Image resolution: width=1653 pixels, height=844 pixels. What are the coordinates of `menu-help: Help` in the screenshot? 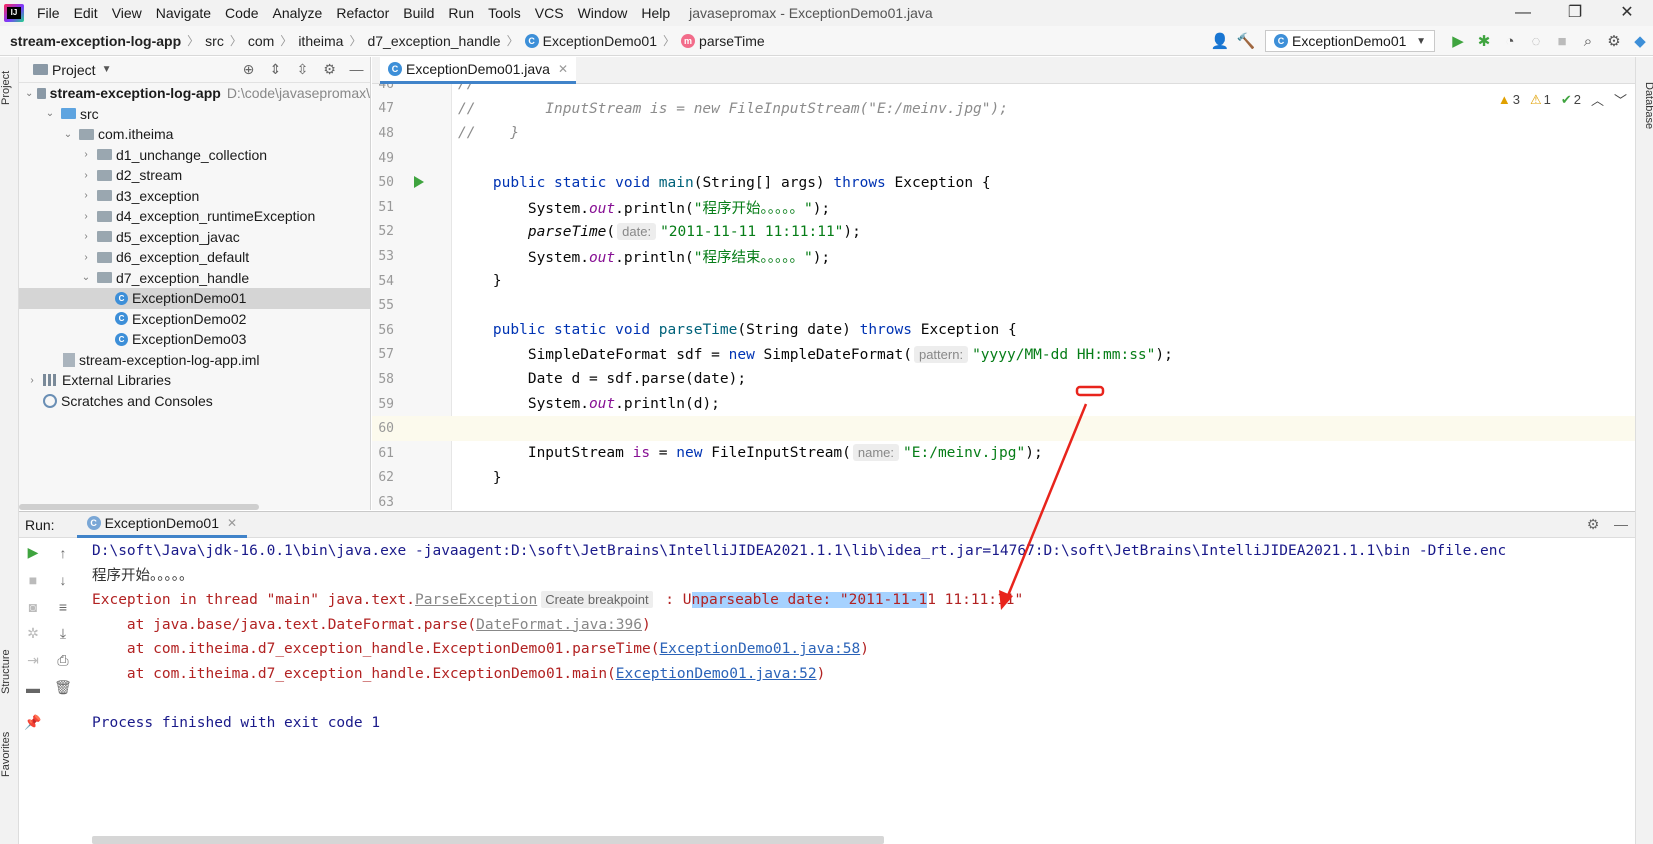 It's located at (655, 13).